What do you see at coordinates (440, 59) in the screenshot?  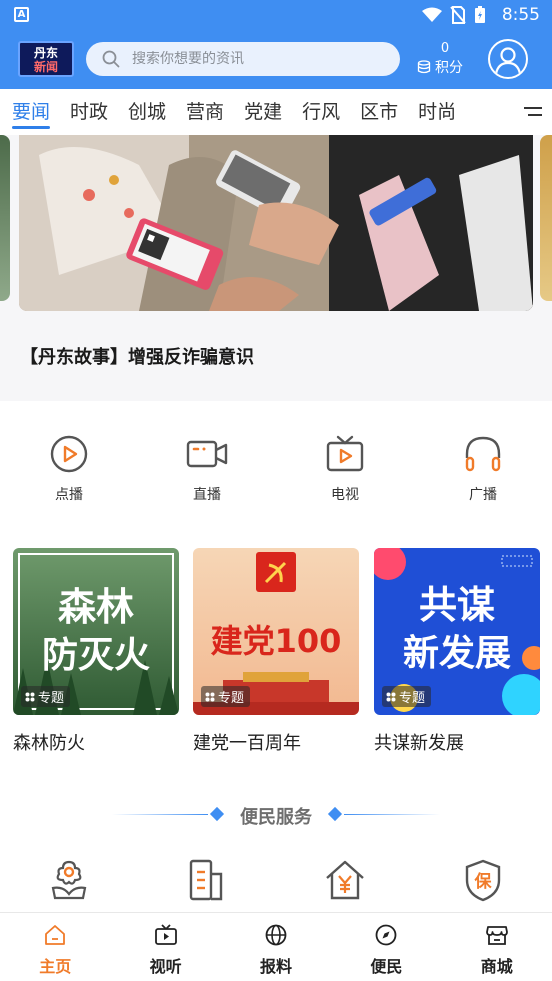 I see `points-widget: 0 积分` at bounding box center [440, 59].